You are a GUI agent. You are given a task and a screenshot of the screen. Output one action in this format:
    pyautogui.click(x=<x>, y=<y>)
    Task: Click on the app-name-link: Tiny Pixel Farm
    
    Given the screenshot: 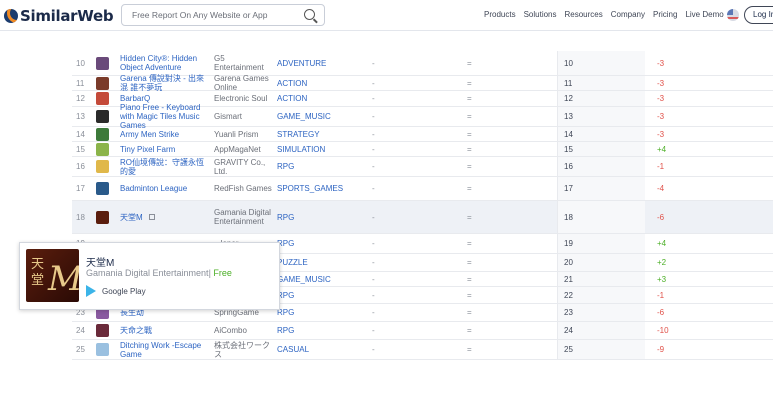 What is the action you would take?
    pyautogui.click(x=164, y=149)
    